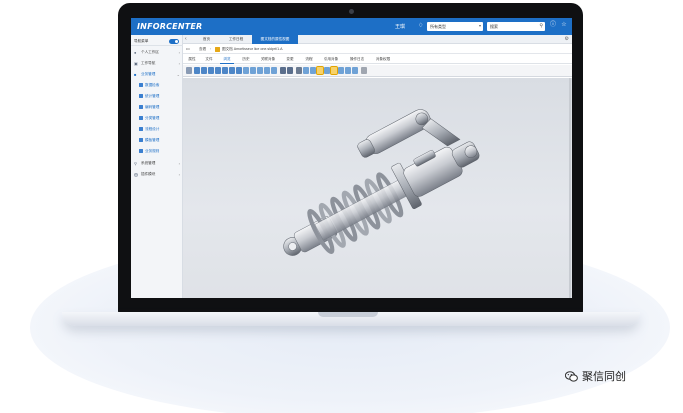 The image size is (683, 413). I want to click on section-icon, so click(274, 70).